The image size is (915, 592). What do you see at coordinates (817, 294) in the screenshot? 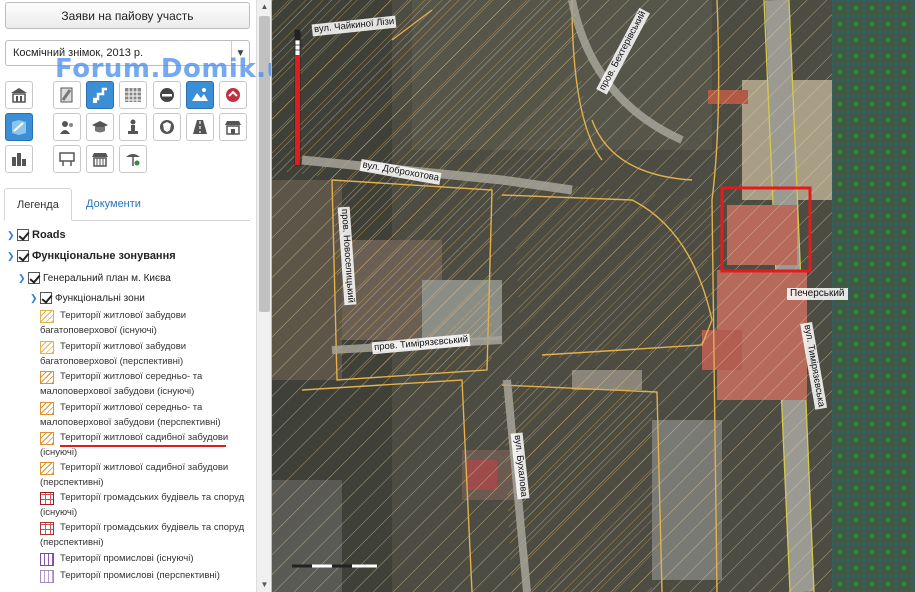
I see `district-label: Печерський` at bounding box center [817, 294].